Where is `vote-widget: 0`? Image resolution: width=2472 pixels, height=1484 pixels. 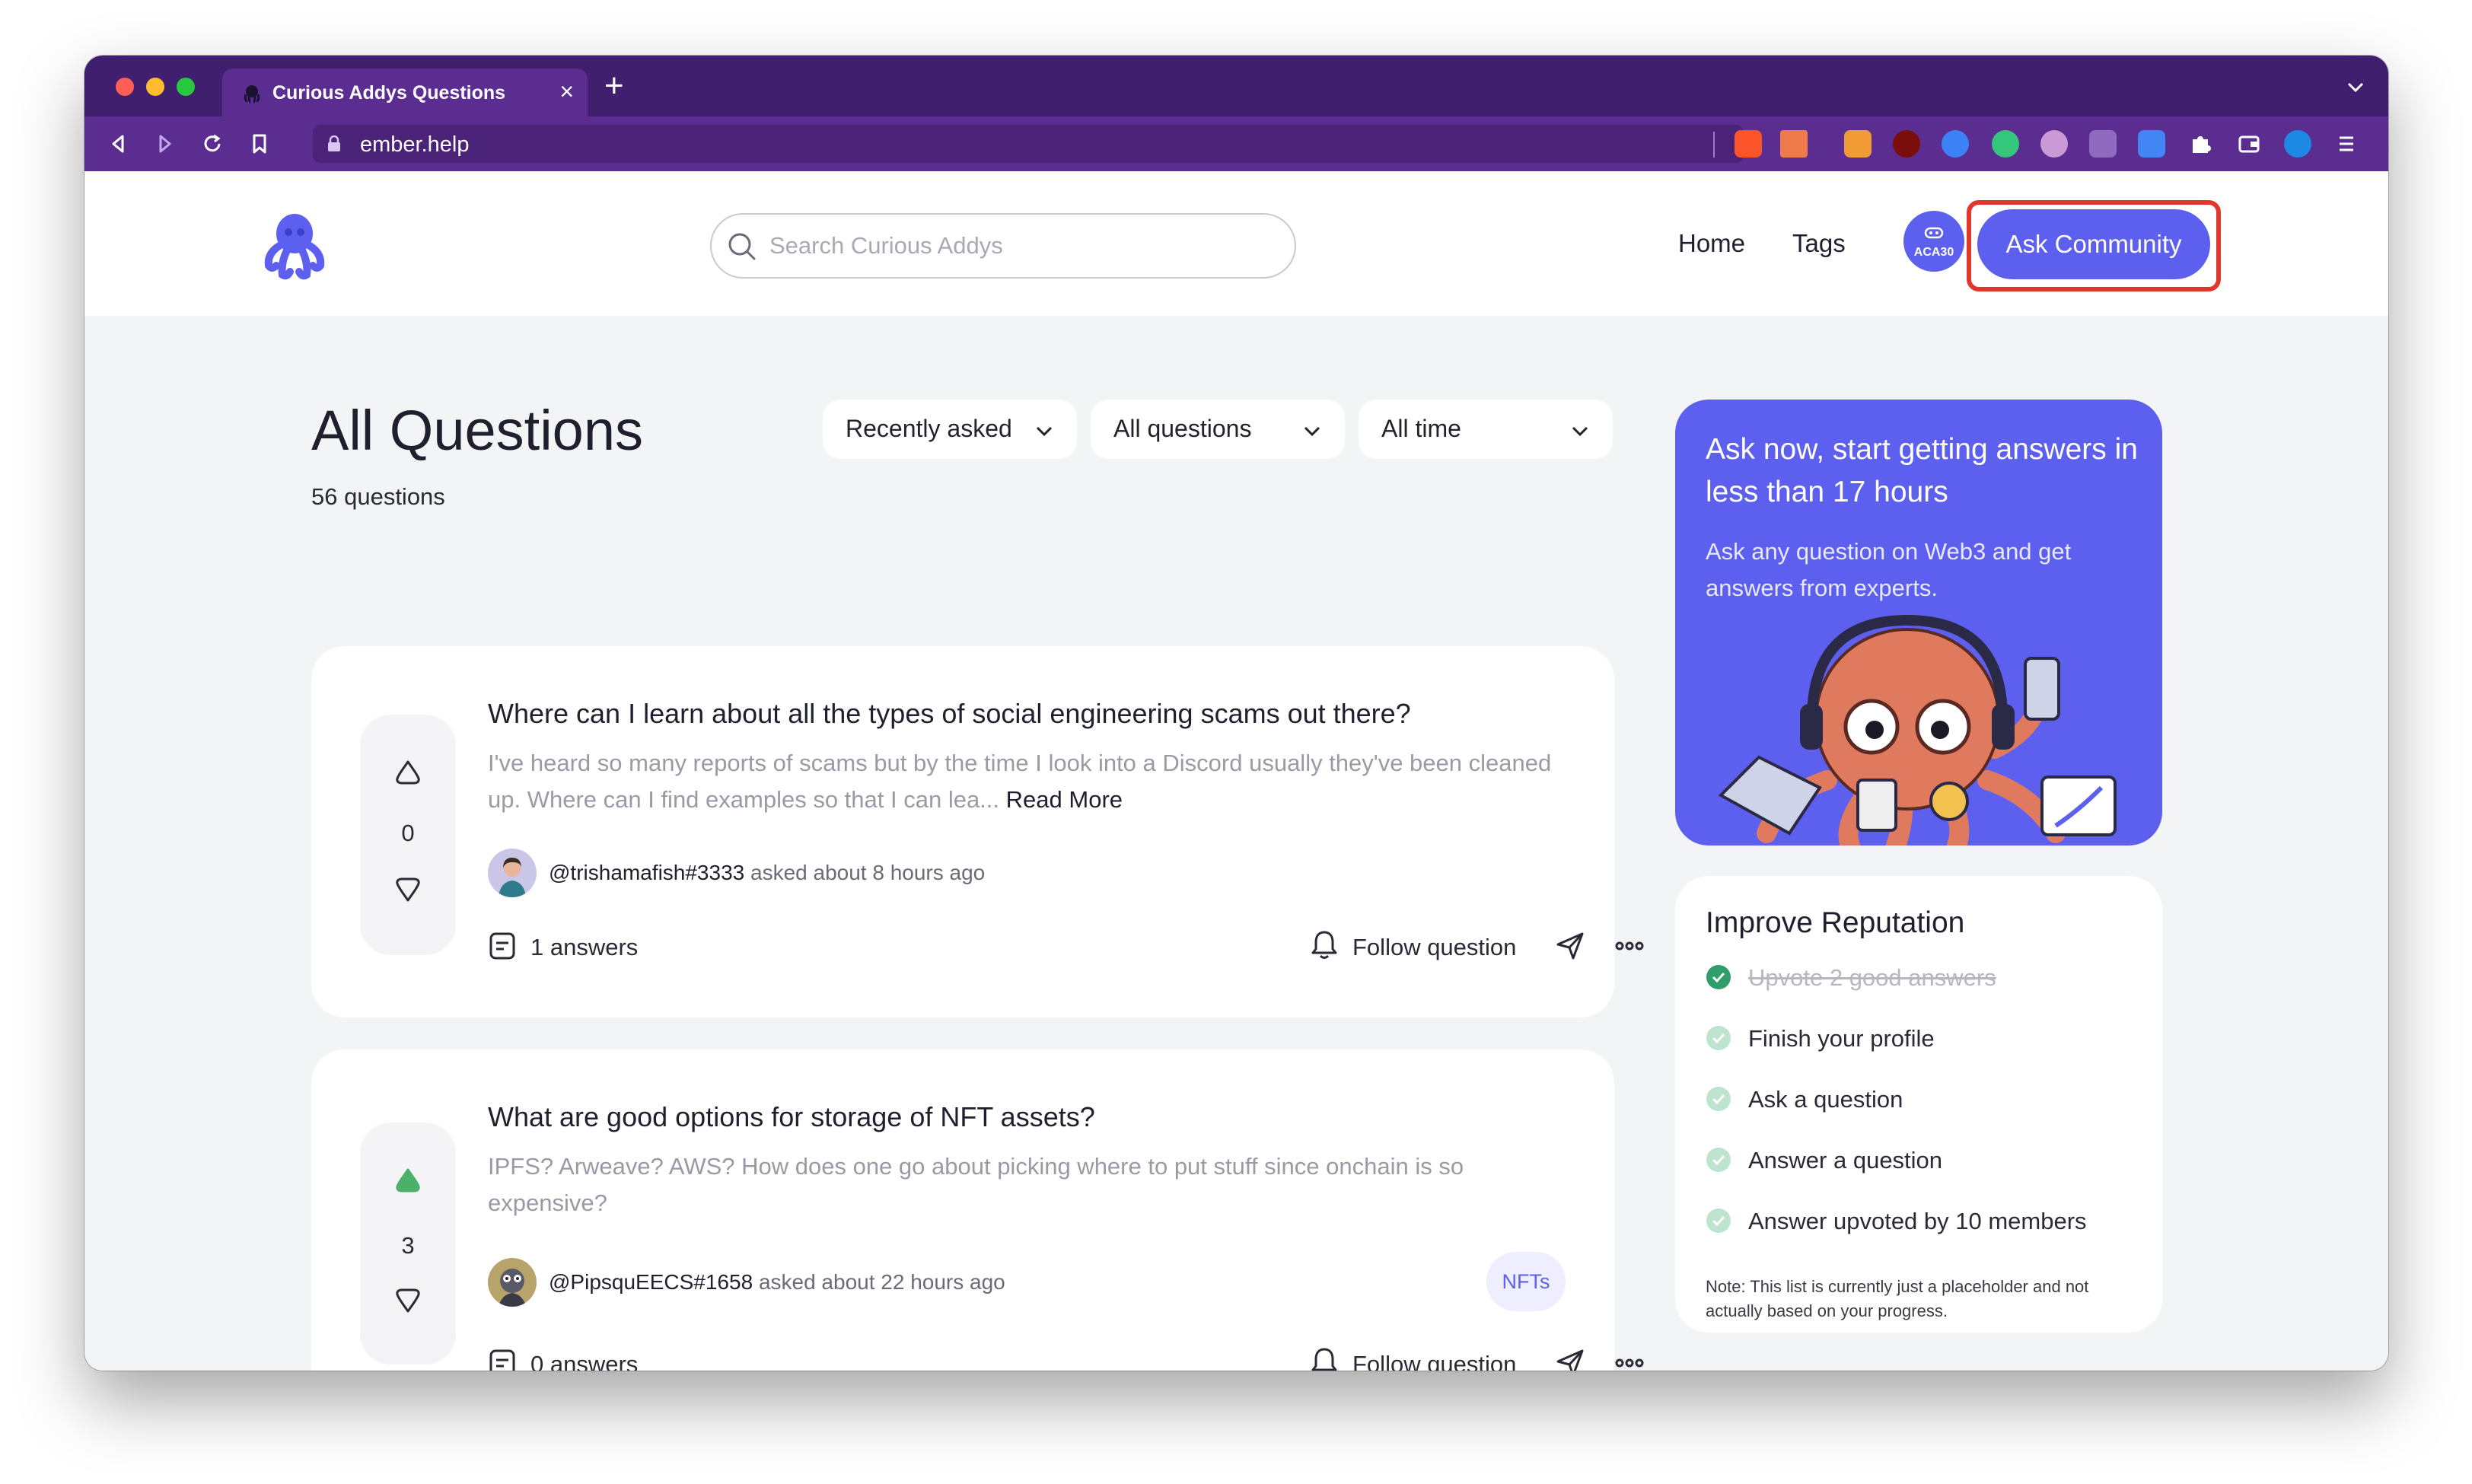
vote-widget: 0 is located at coordinates (408, 835).